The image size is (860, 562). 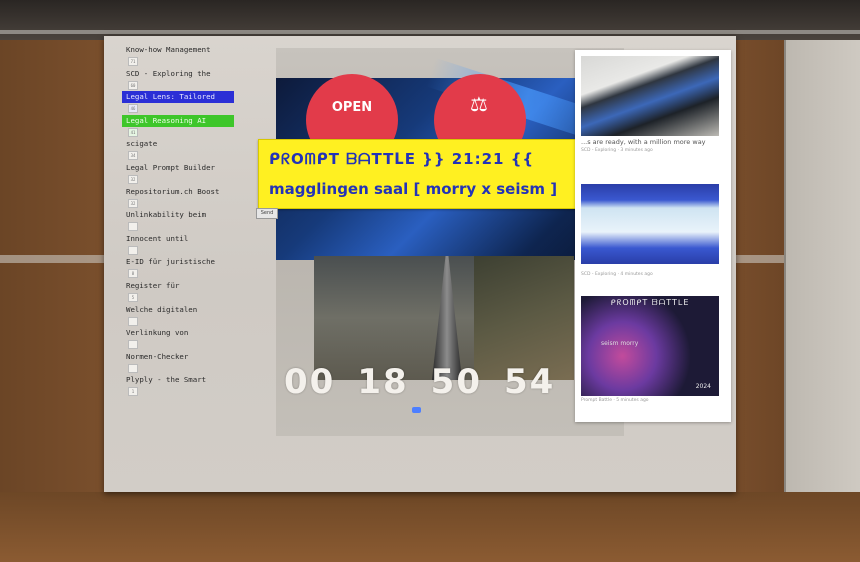 I want to click on sidebar-item-label: Welche digitalen, so click(x=162, y=309).